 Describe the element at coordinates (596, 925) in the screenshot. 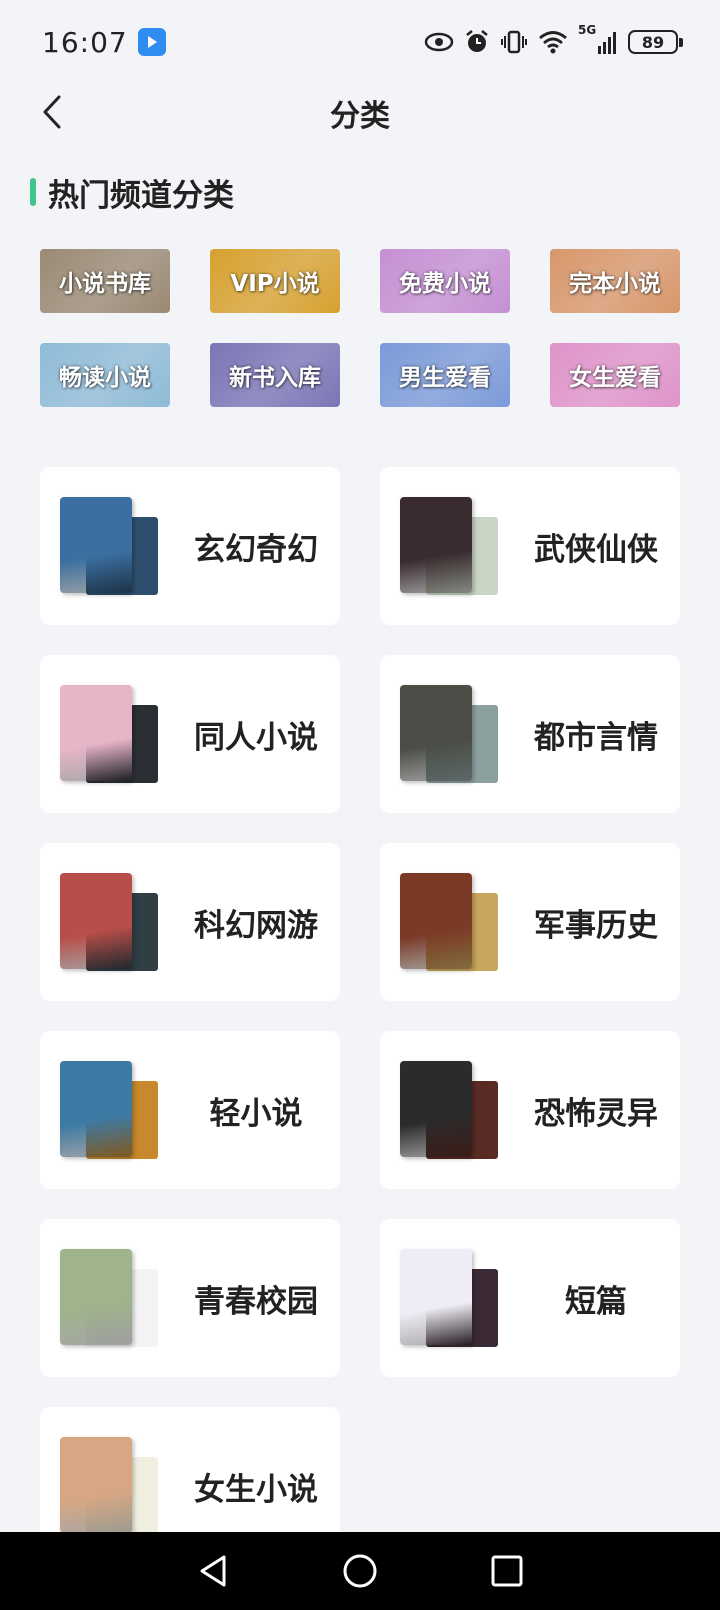

I see `category-label: 军事历史` at that location.